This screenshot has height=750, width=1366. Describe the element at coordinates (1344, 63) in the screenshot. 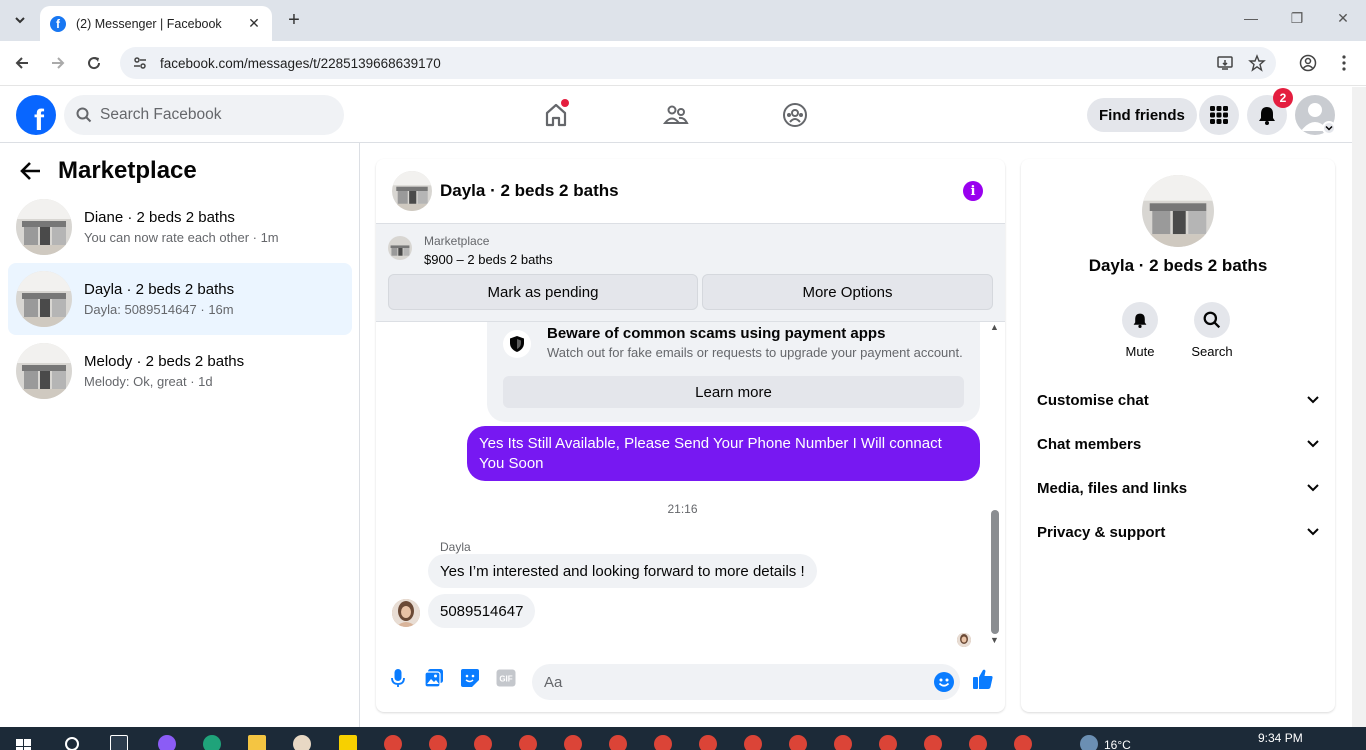

I see `browser-menu-icon` at that location.